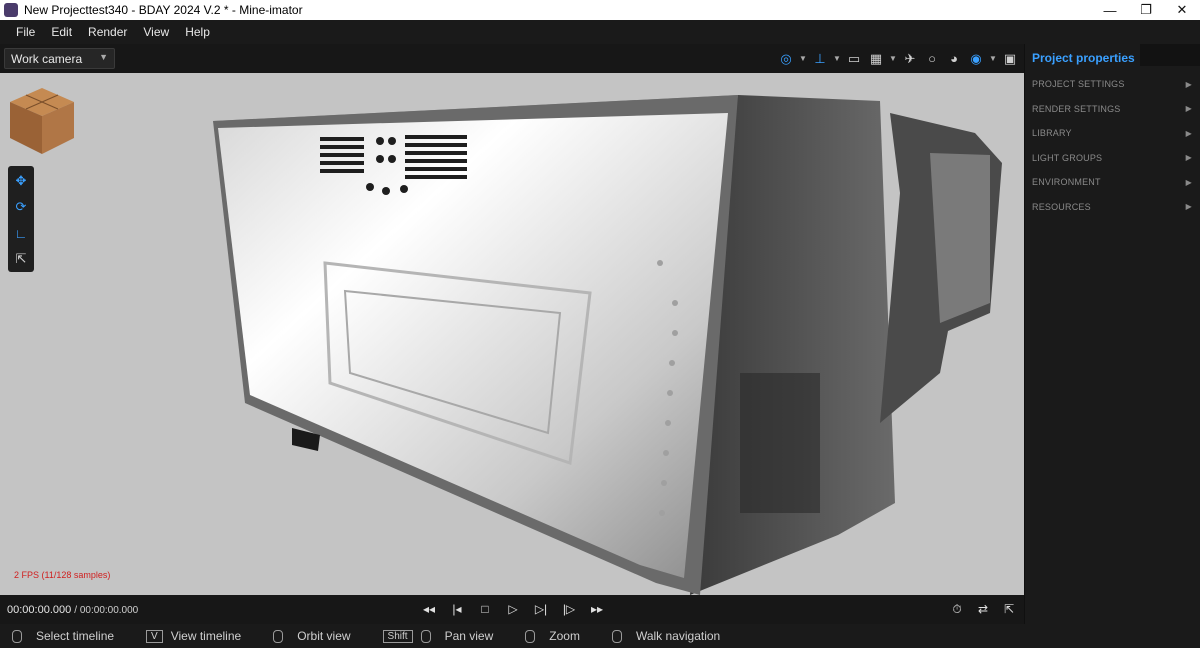 The image size is (1200, 648). What do you see at coordinates (47, 58) in the screenshot?
I see `camera-select-value: Work camera` at bounding box center [47, 58].